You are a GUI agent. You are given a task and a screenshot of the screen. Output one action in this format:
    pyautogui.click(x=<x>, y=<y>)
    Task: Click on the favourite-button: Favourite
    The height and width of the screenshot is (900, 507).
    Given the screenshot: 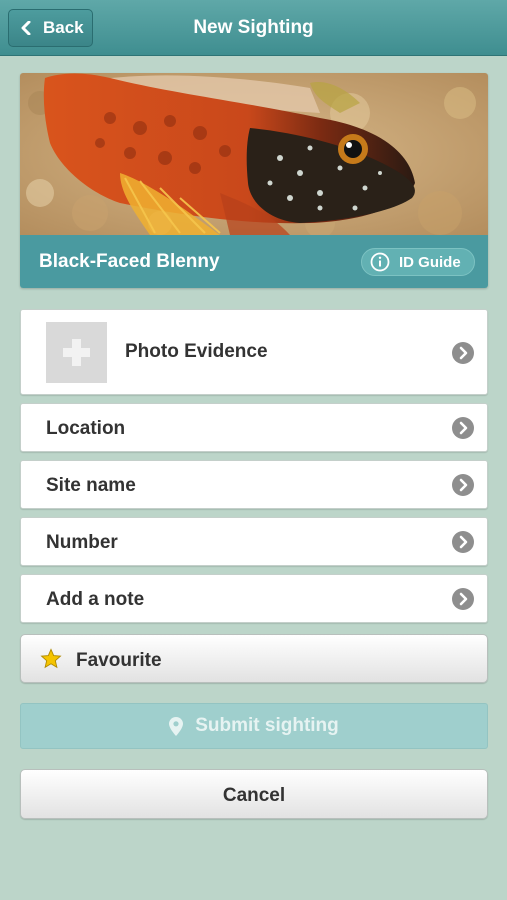 What is the action you would take?
    pyautogui.click(x=254, y=658)
    